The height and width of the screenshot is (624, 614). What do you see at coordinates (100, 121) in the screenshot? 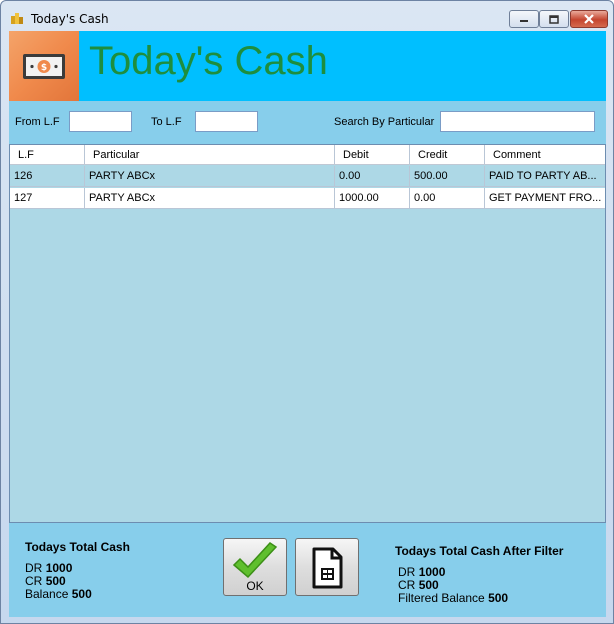
I see `from-lf-input` at bounding box center [100, 121].